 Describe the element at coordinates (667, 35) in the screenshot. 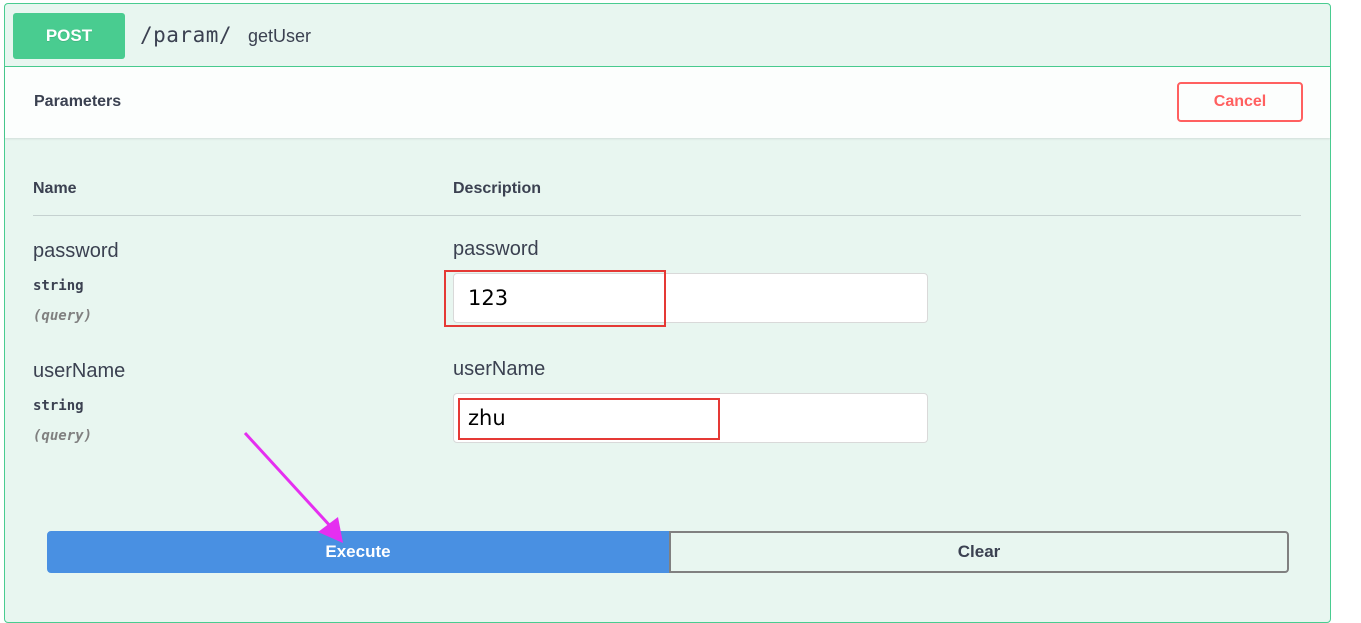

I see `operation-summary: POST /param/ getUser` at that location.